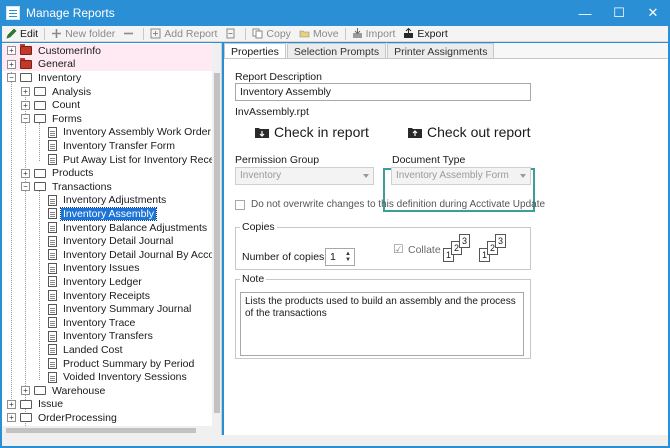 The height and width of the screenshot is (448, 670). Describe the element at coordinates (348, 257) in the screenshot. I see `stepper-arrows-icon: ▲ ▼` at that location.